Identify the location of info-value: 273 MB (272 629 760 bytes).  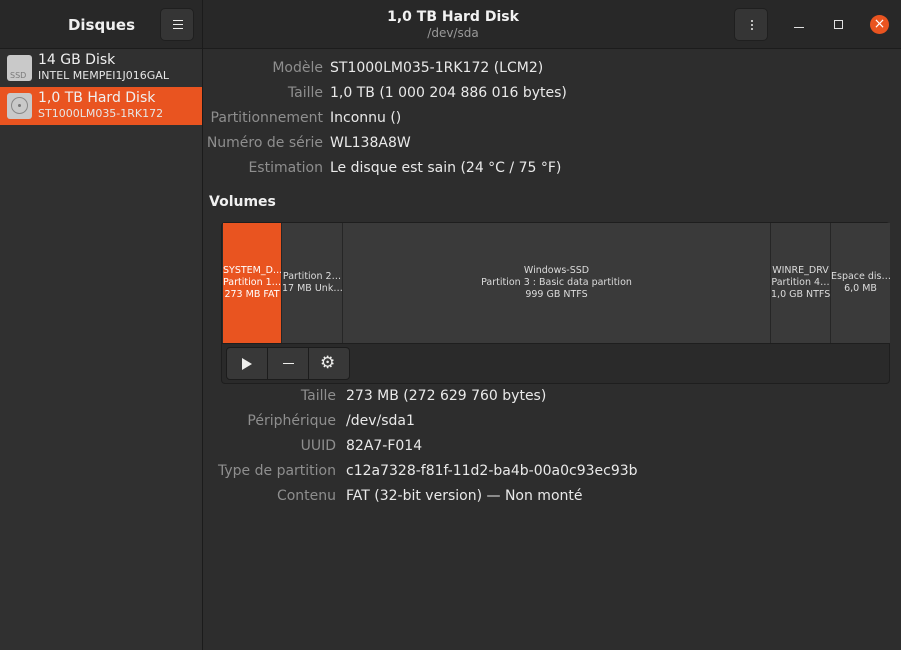
(446, 396).